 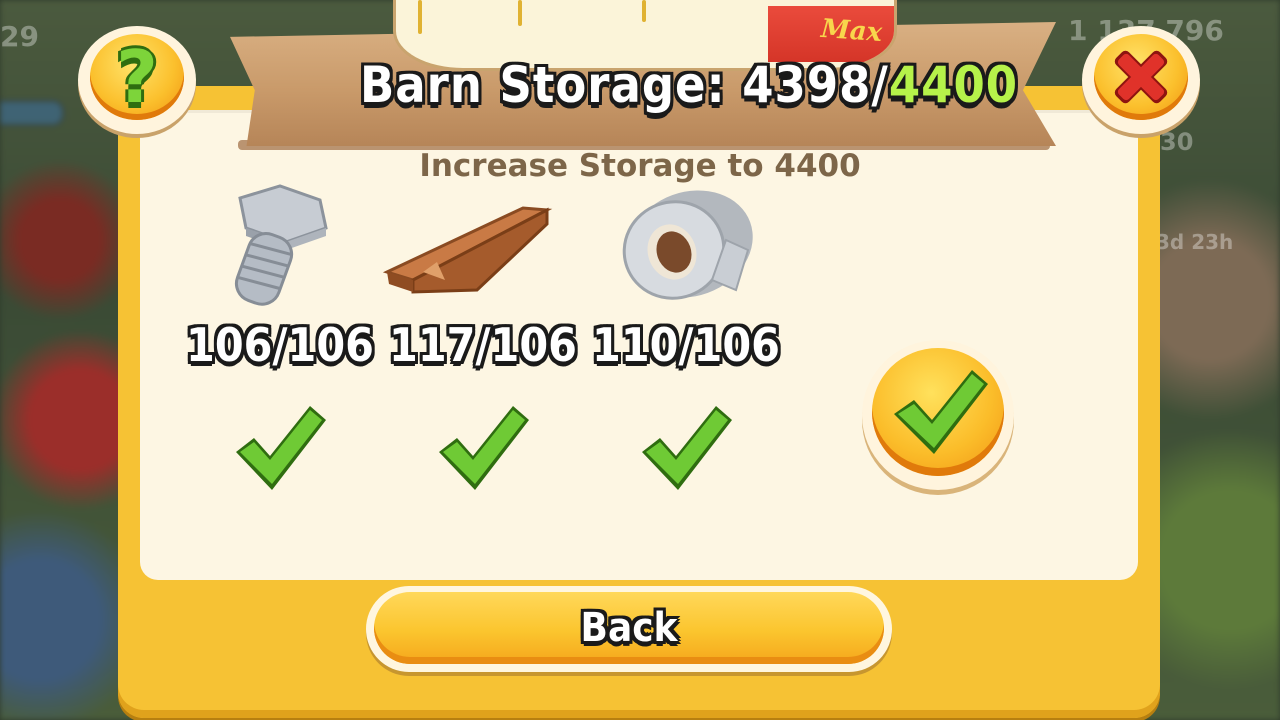 I want to click on duct-tape-icon, so click(x=687, y=245).